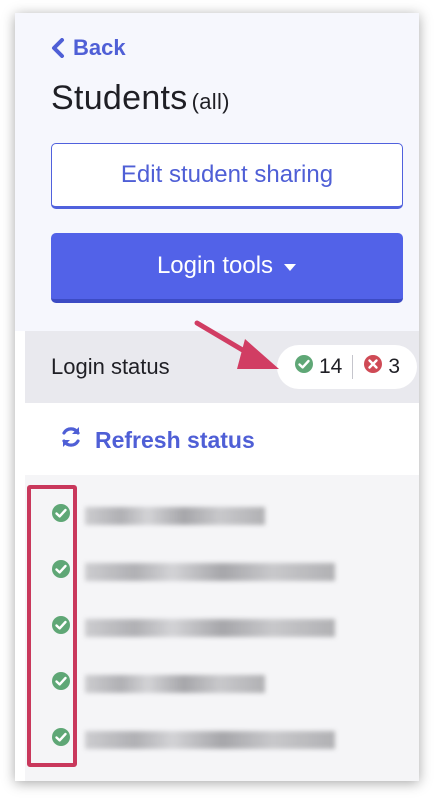  Describe the element at coordinates (71, 440) in the screenshot. I see `refresh-icon` at that location.